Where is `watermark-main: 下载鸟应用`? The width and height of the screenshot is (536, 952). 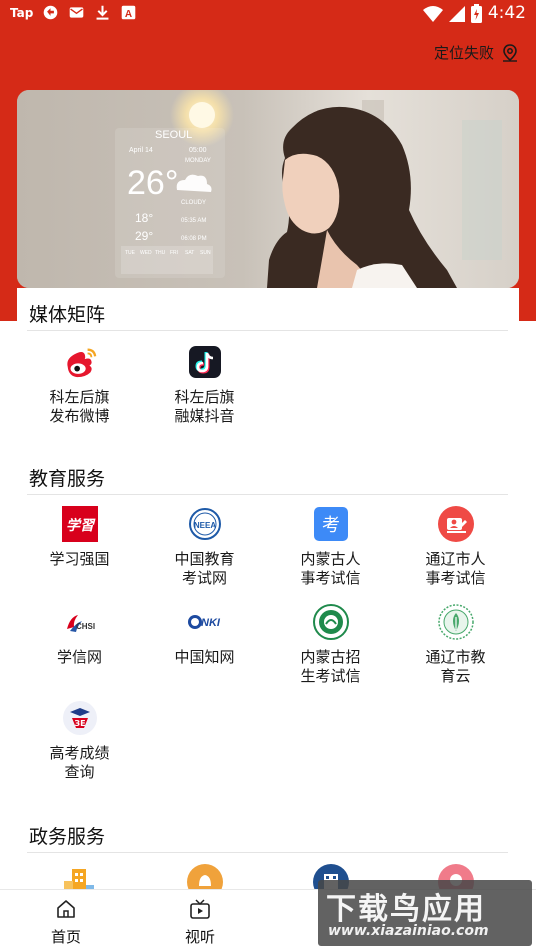
watermark-main: 下载鸟应用 is located at coordinates (406, 909).